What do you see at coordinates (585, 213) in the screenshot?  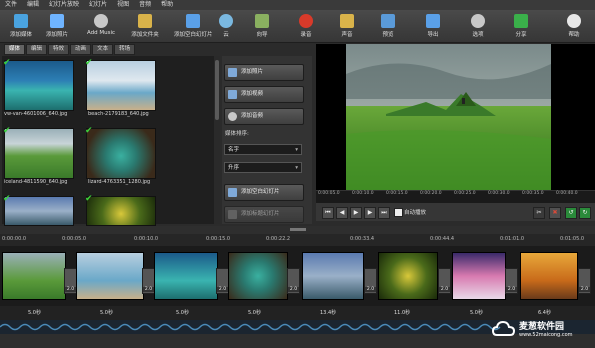 I see `rotate-right-button: ↻` at bounding box center [585, 213].